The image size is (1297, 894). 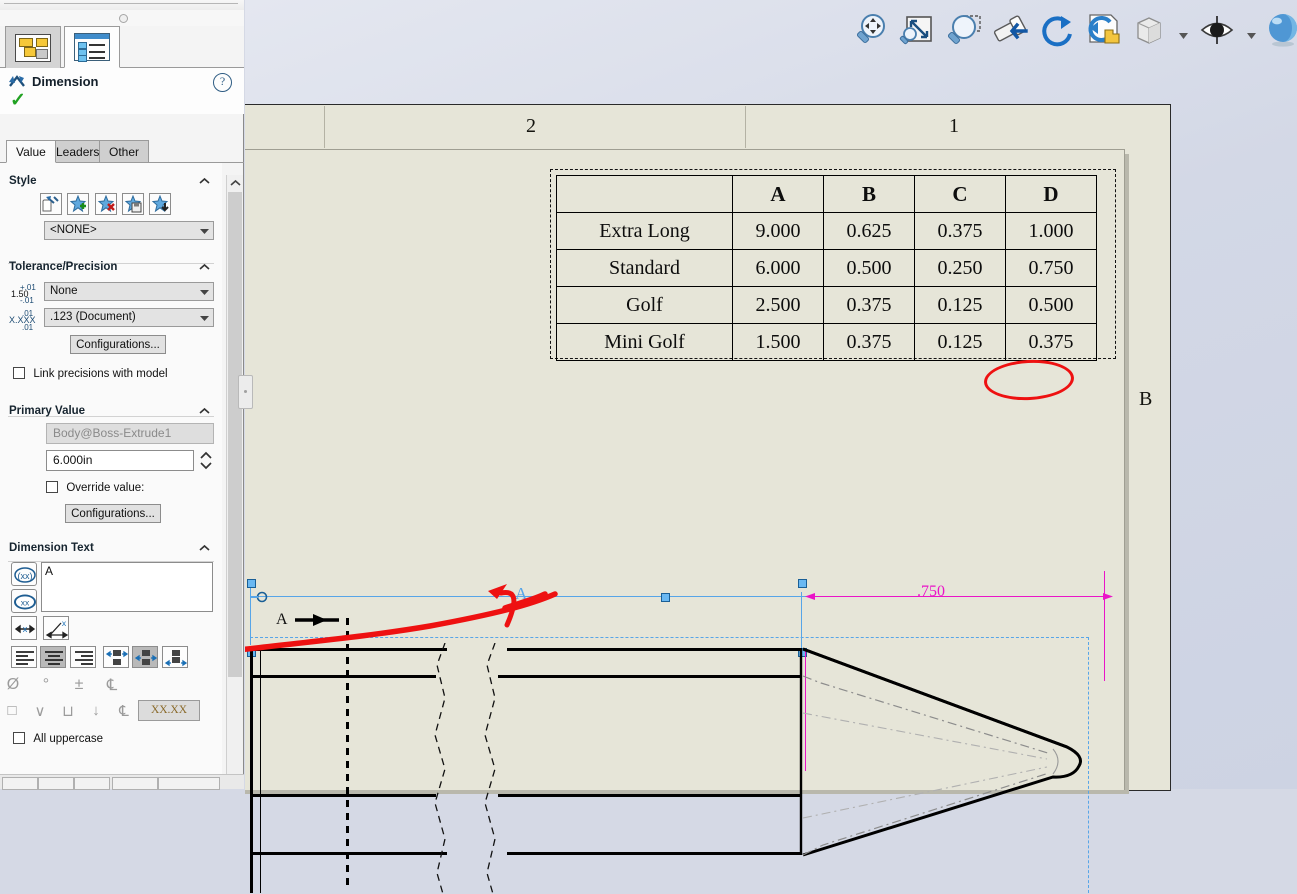 I want to click on add-style-icon, so click(x=78, y=204).